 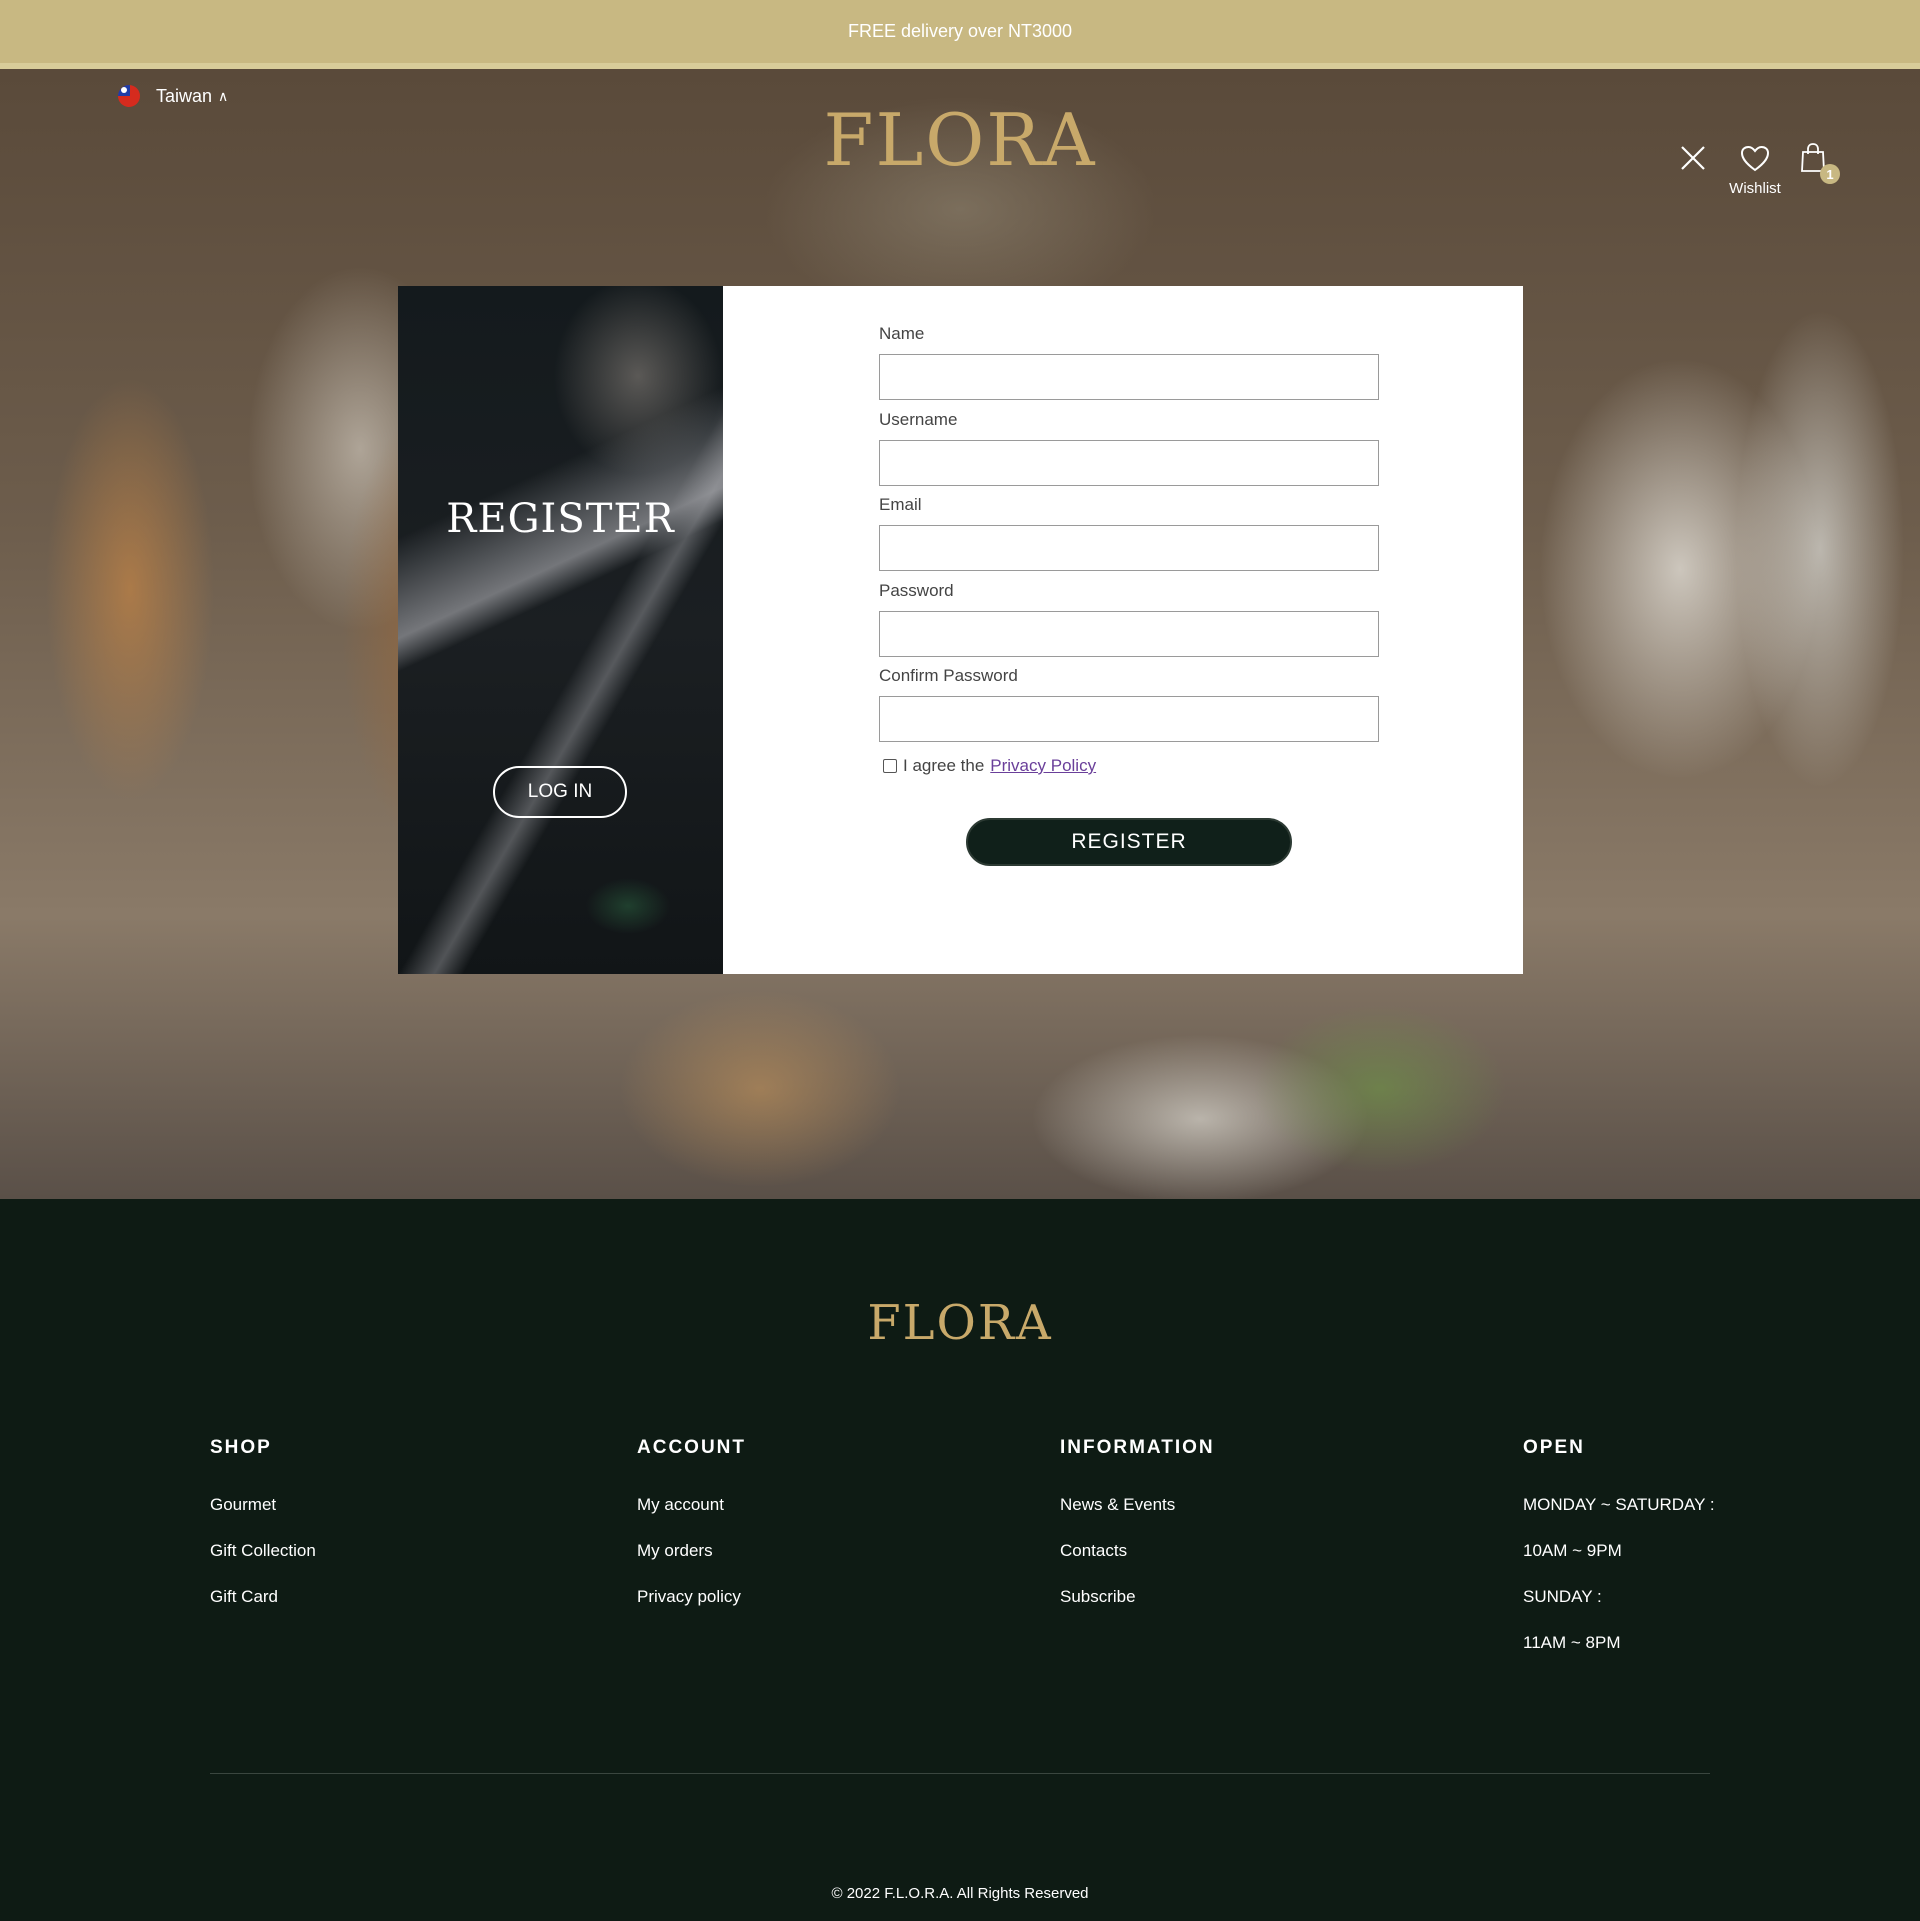 What do you see at coordinates (263, 1518) in the screenshot?
I see `footer-link-gourmet: Gourmet` at bounding box center [263, 1518].